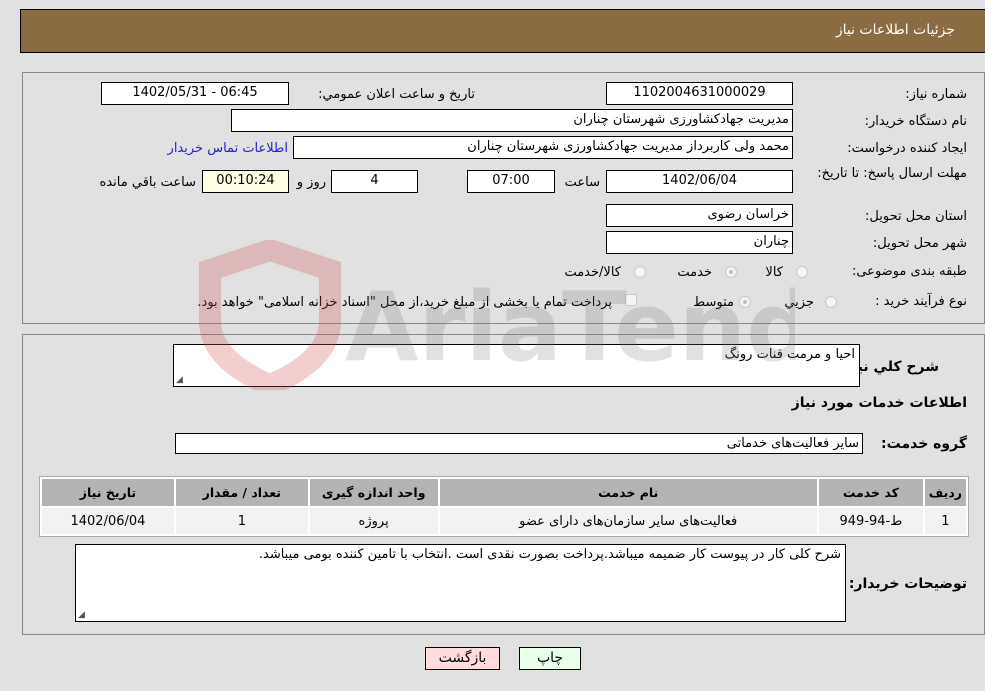 The width and height of the screenshot is (985, 691). Describe the element at coordinates (907, 148) in the screenshot. I see `requester-label: ایجاد کننده درخواست:` at that location.